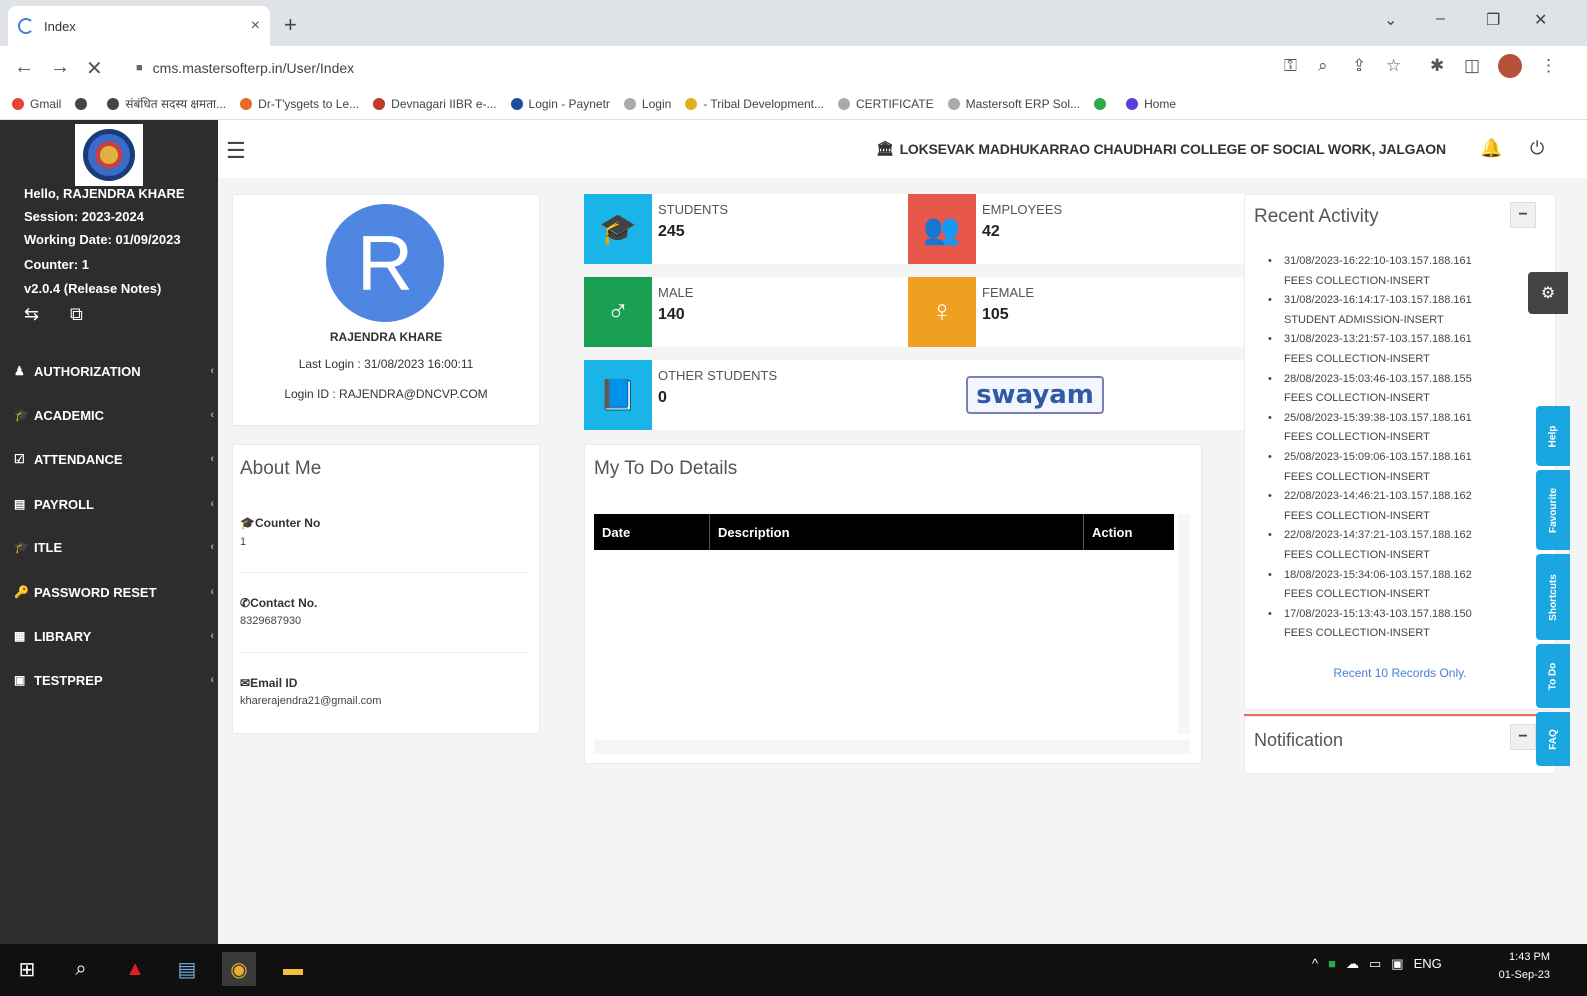 This screenshot has width=1587, height=996. Describe the element at coordinates (1553, 676) in the screenshot. I see `side-tab-todo: To Do` at that location.